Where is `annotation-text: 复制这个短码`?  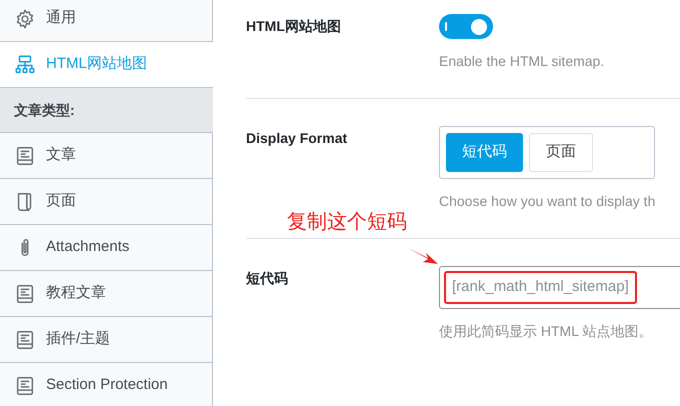
annotation-text: 复制这个短码 is located at coordinates (347, 222).